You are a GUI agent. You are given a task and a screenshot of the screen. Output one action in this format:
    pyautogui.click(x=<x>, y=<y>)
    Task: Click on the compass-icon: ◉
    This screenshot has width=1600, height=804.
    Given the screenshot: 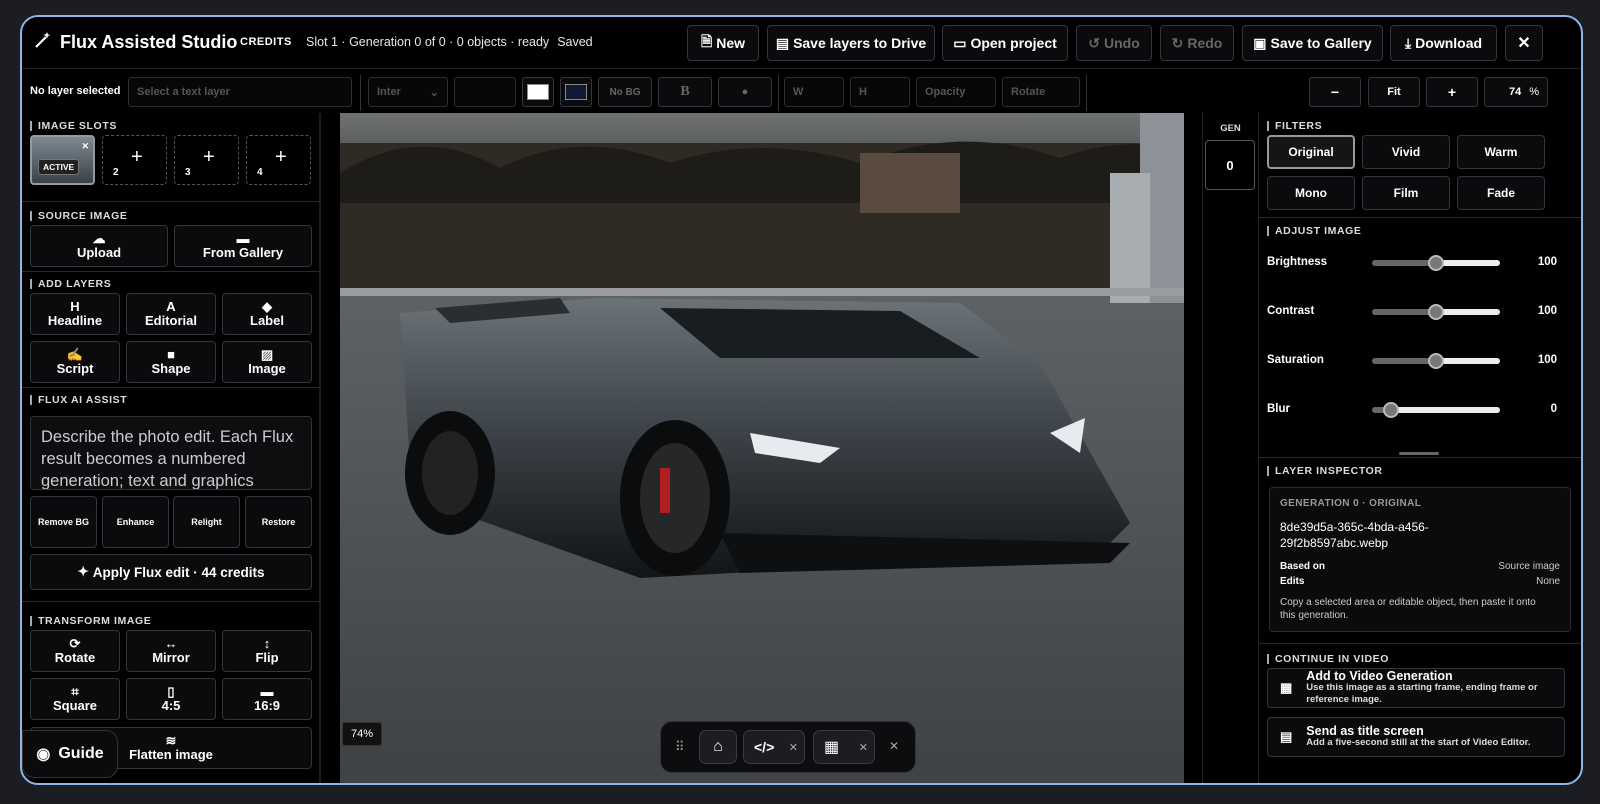 What is the action you would take?
    pyautogui.click(x=43, y=754)
    